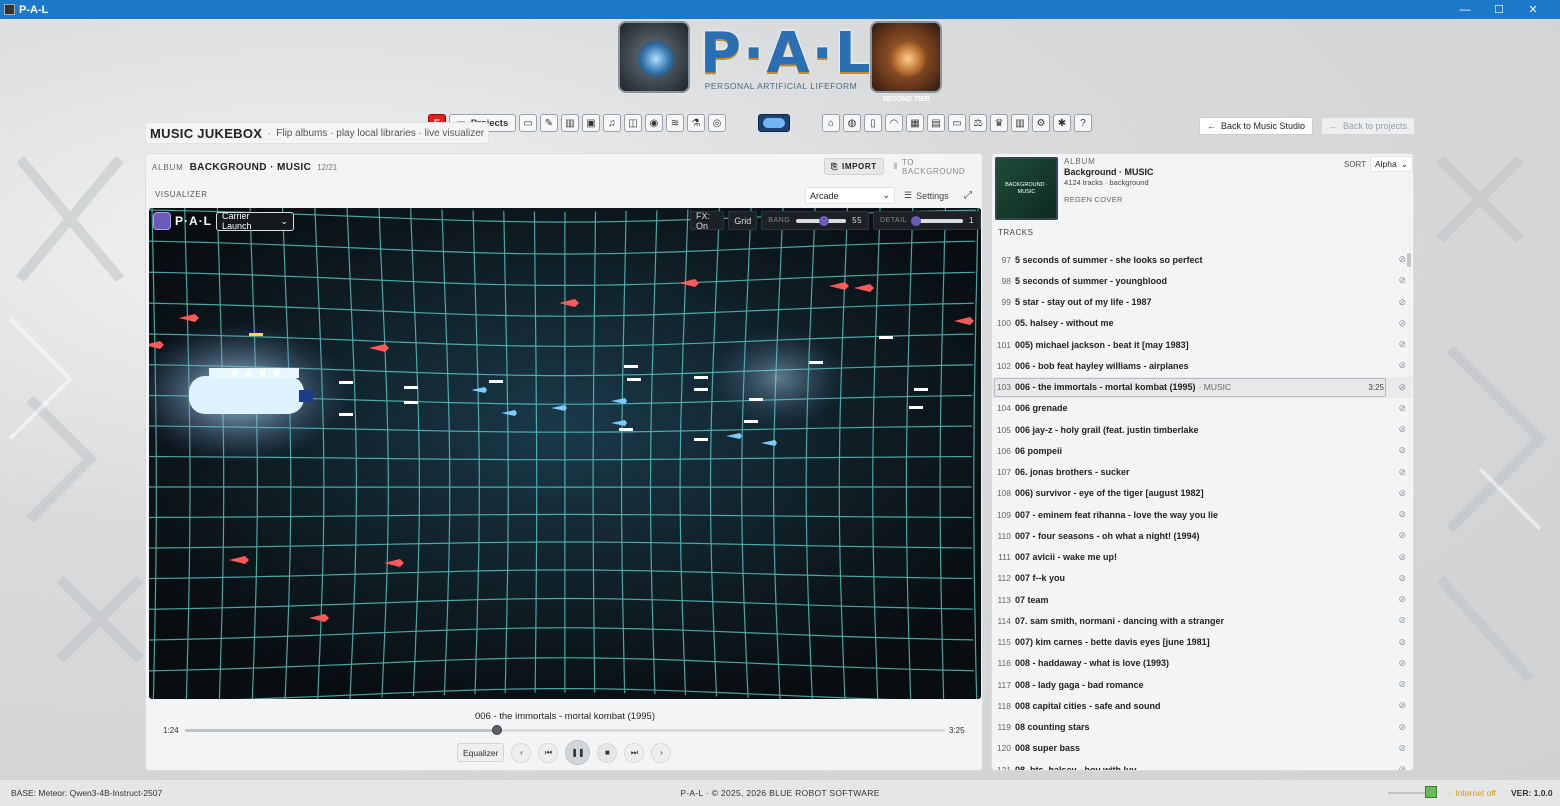  I want to click on detail-slider: DETAIL 1, so click(927, 220).